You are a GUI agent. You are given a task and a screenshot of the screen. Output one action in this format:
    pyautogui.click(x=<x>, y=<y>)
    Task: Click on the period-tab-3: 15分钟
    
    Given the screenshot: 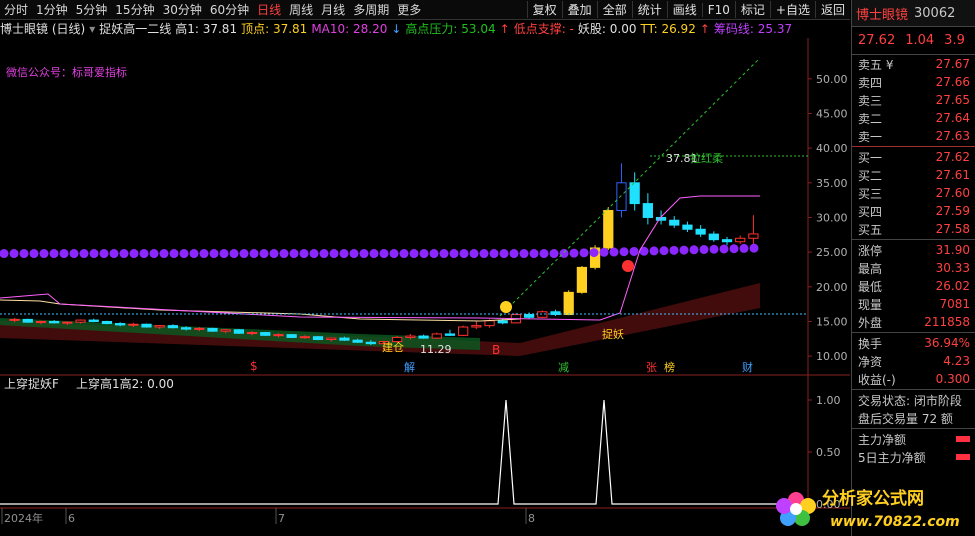 What is the action you would take?
    pyautogui.click(x=134, y=9)
    